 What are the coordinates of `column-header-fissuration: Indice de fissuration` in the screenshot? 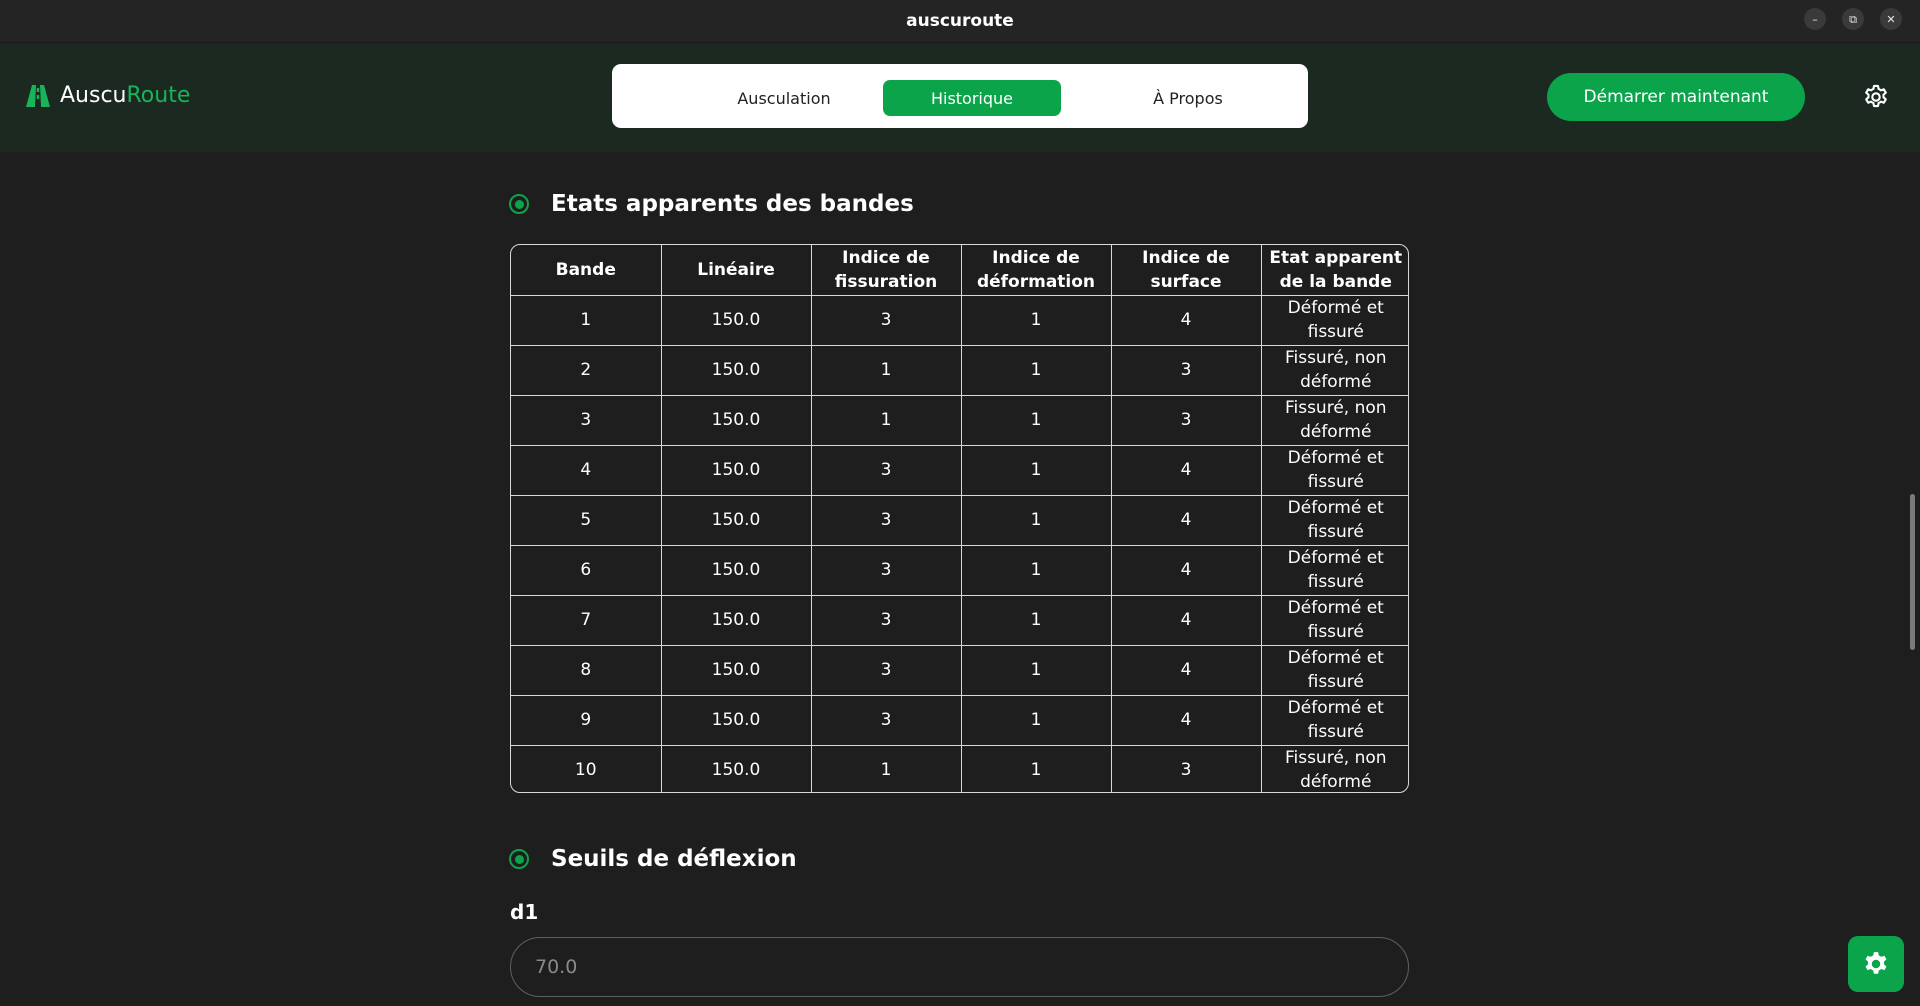 It's located at (886, 270).